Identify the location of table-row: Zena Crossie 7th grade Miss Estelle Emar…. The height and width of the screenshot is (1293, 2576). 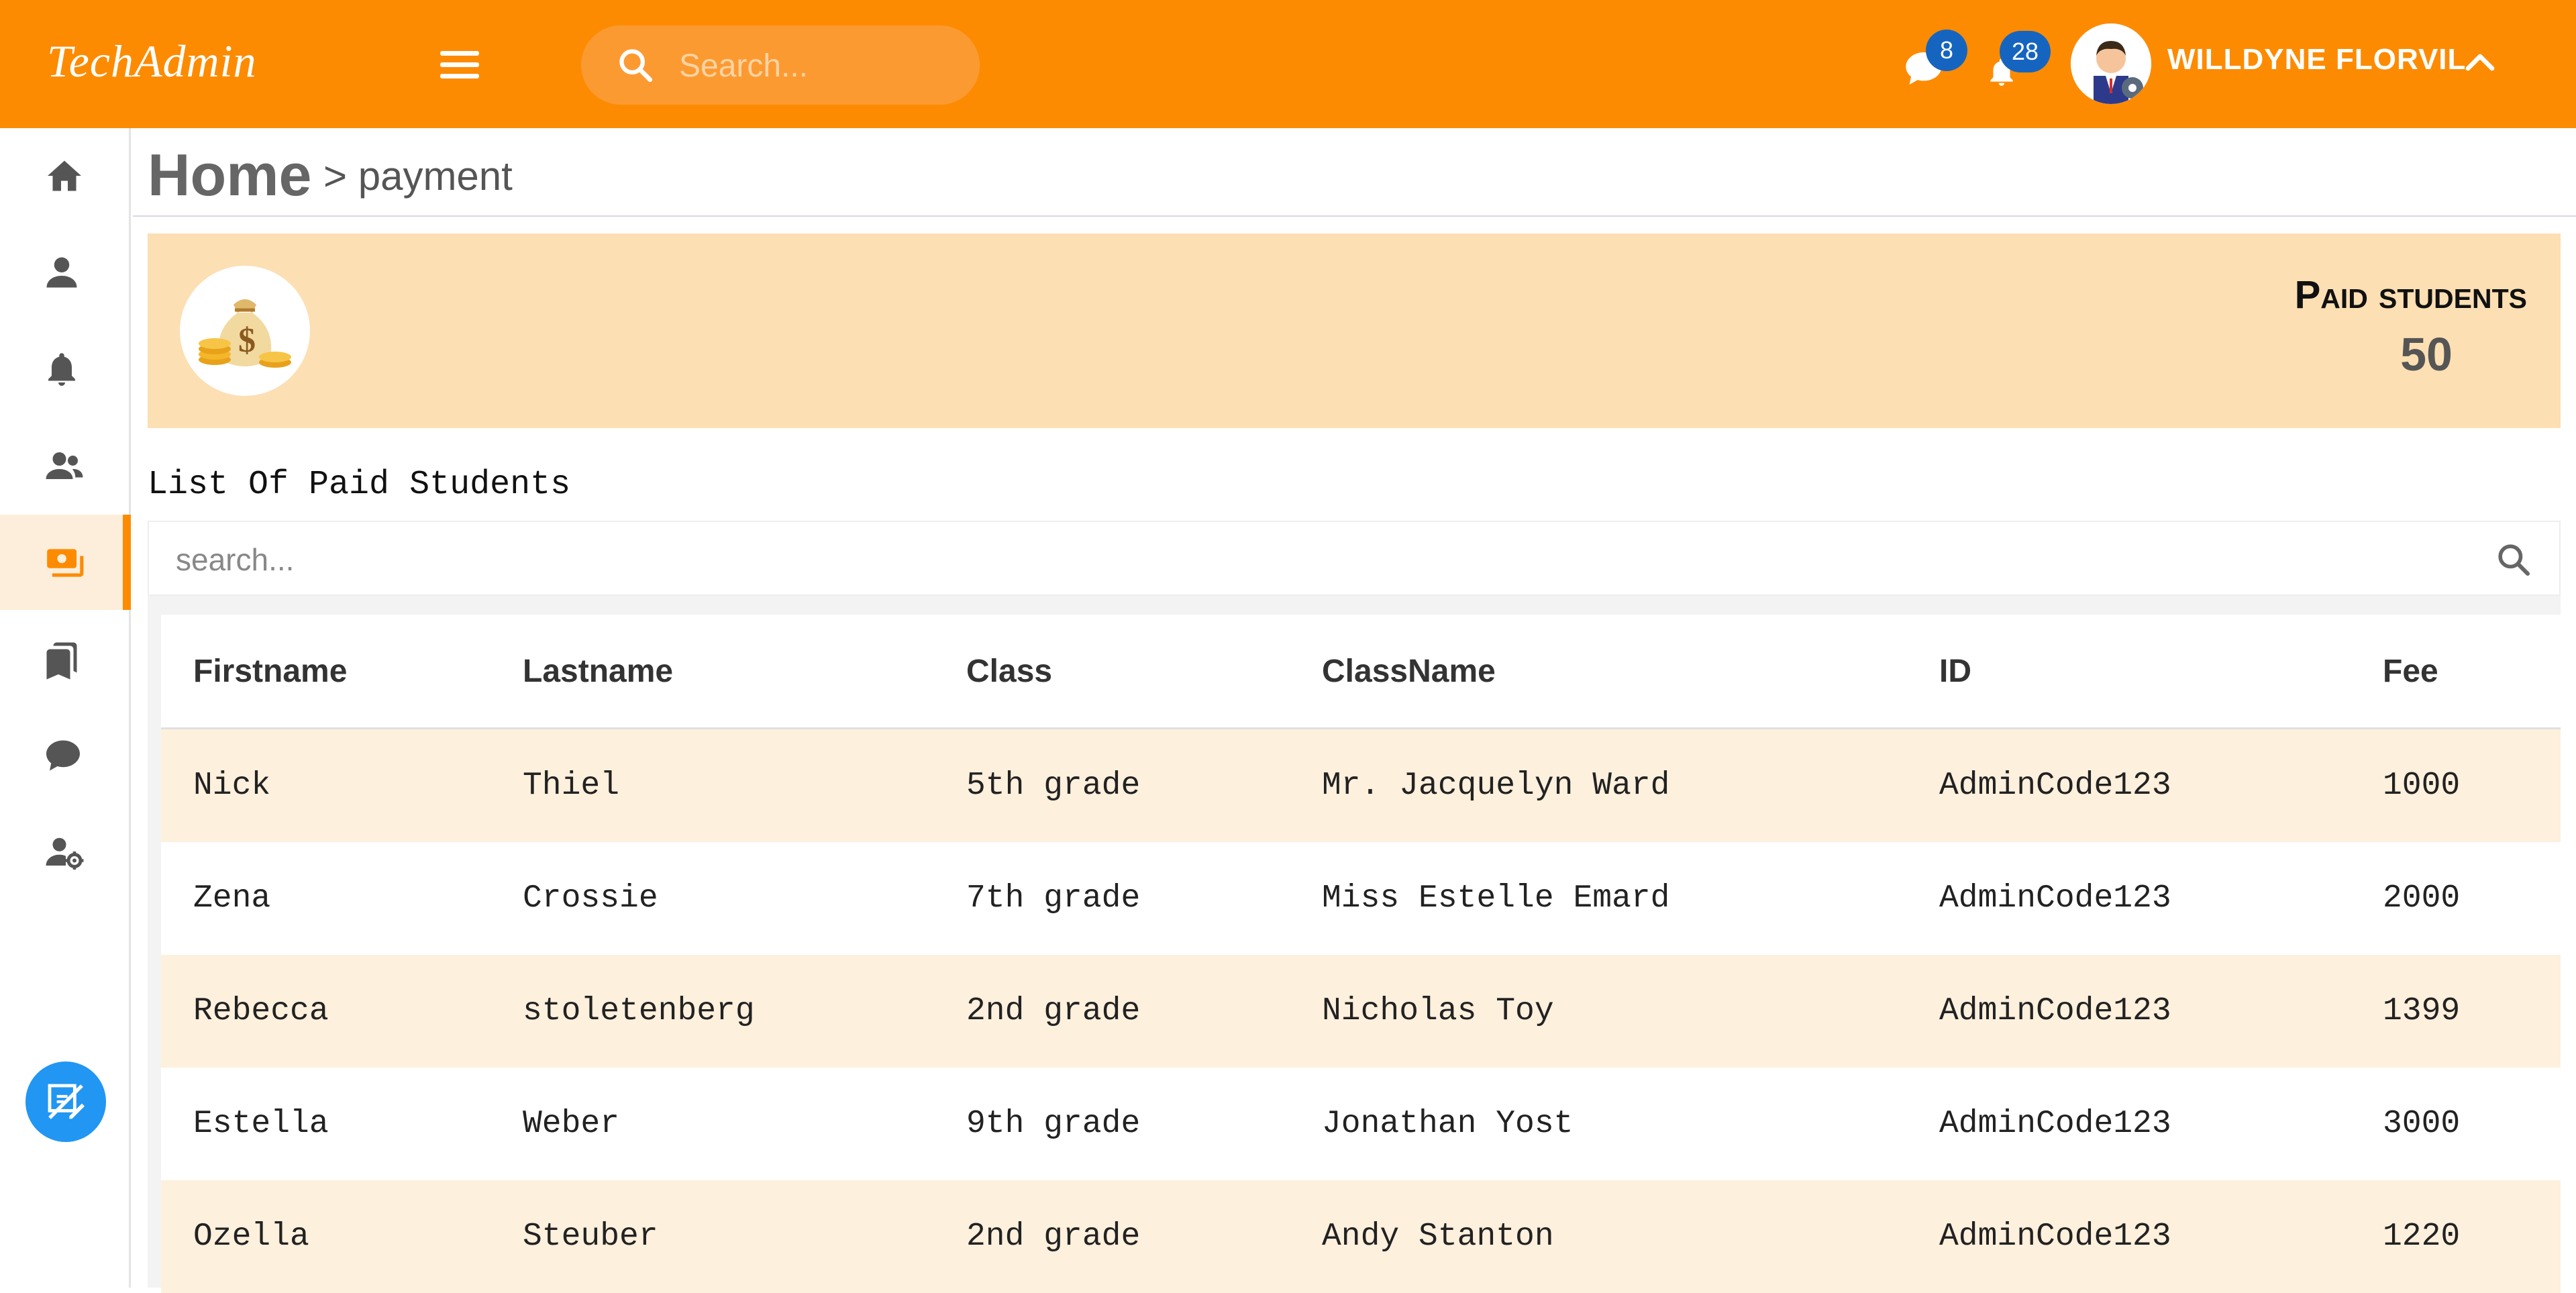
(1361, 898).